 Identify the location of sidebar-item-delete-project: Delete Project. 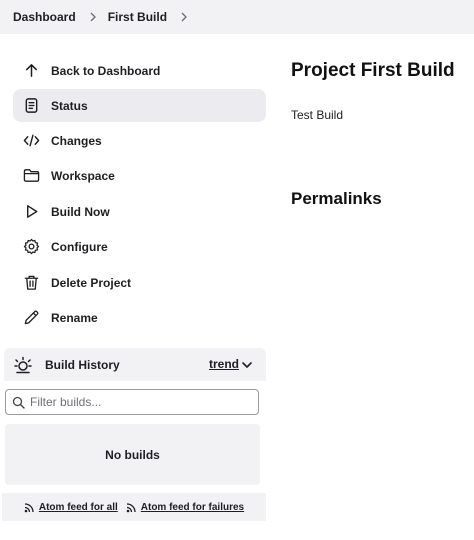
(139, 282).